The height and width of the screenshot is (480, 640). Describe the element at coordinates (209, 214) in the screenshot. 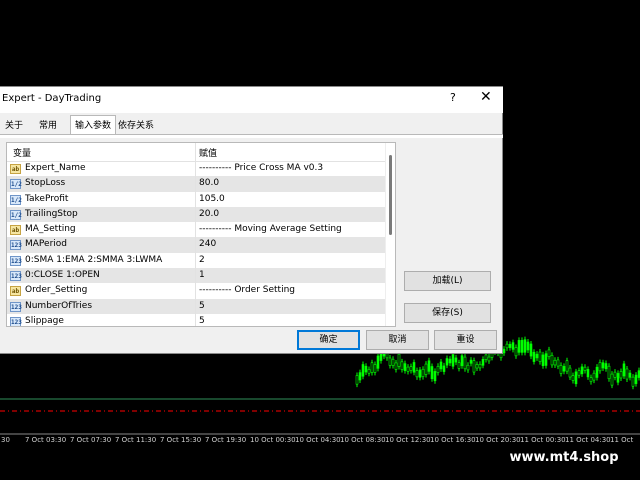

I see `parameter-value: 20.0` at that location.